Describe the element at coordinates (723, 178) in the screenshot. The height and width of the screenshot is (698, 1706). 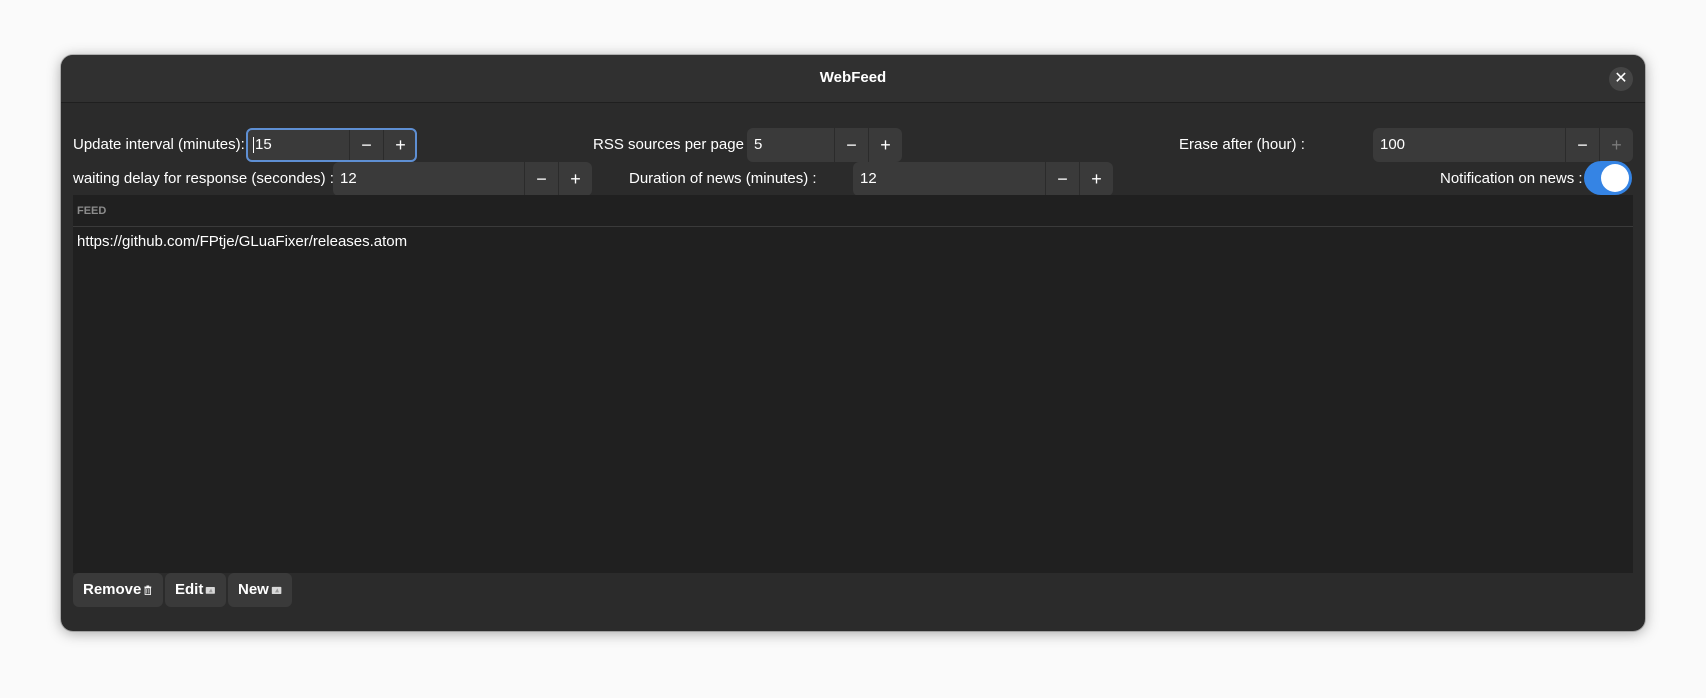
I see `news-duration-label: Duration of news (minutes) :` at that location.